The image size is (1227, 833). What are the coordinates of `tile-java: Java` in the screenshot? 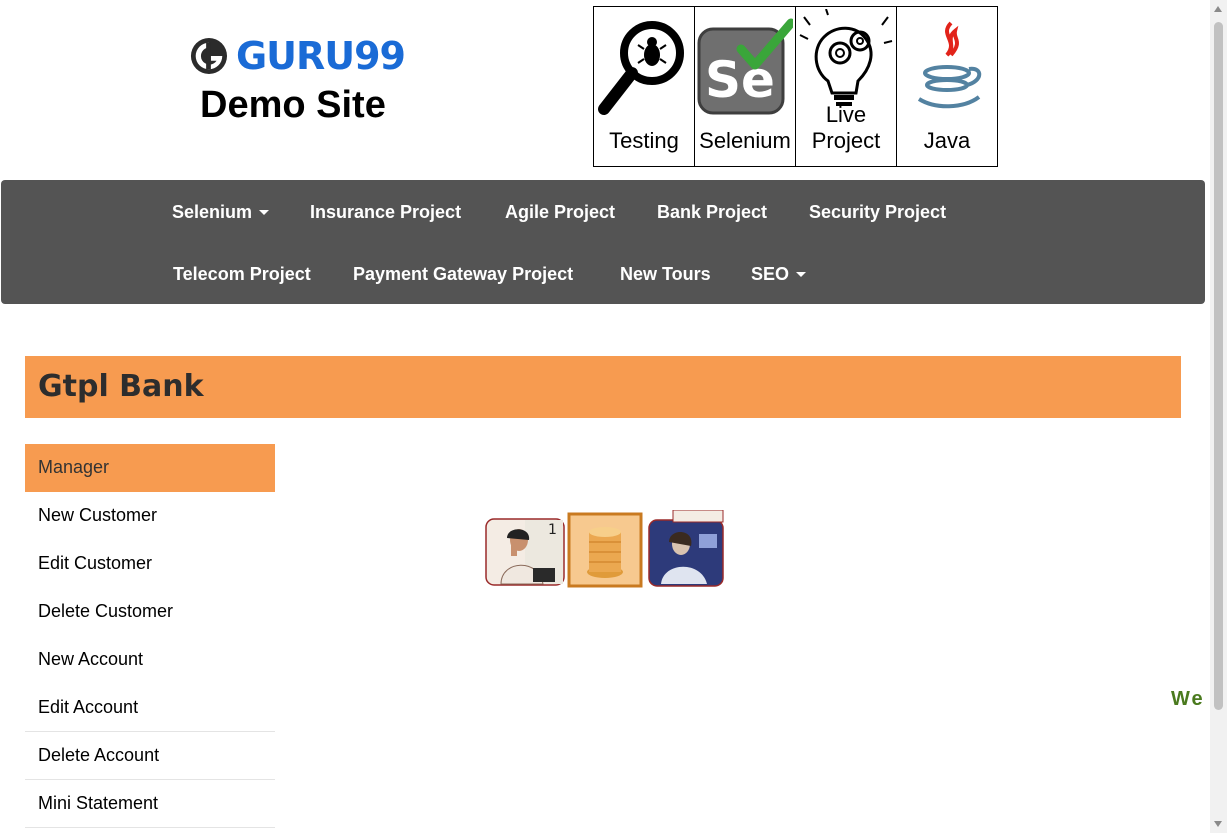 It's located at (947, 86).